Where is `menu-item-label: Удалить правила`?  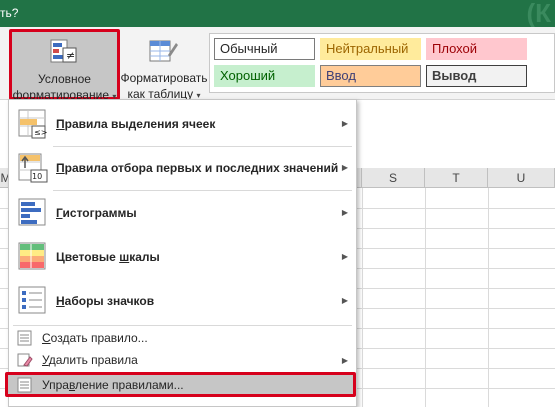 menu-item-label: Удалить правила is located at coordinates (90, 360).